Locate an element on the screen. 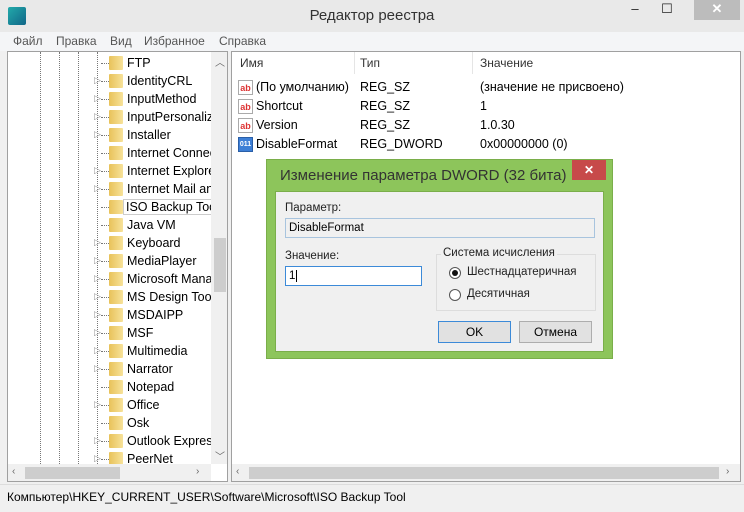 This screenshot has height=512, width=744. value-name: Shortcut is located at coordinates (279, 106).